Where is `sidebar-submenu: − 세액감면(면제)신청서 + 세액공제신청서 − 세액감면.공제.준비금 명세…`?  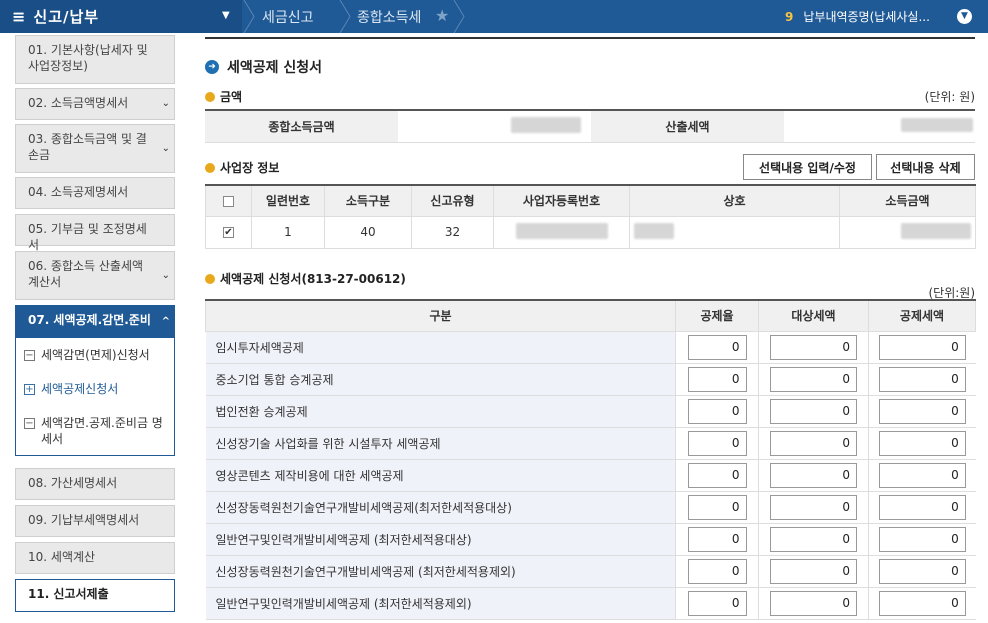
sidebar-submenu: − 세액감면(면제)신청서 + 세액공제신청서 − 세액감면.공제.준비금 명세… is located at coordinates (95, 397).